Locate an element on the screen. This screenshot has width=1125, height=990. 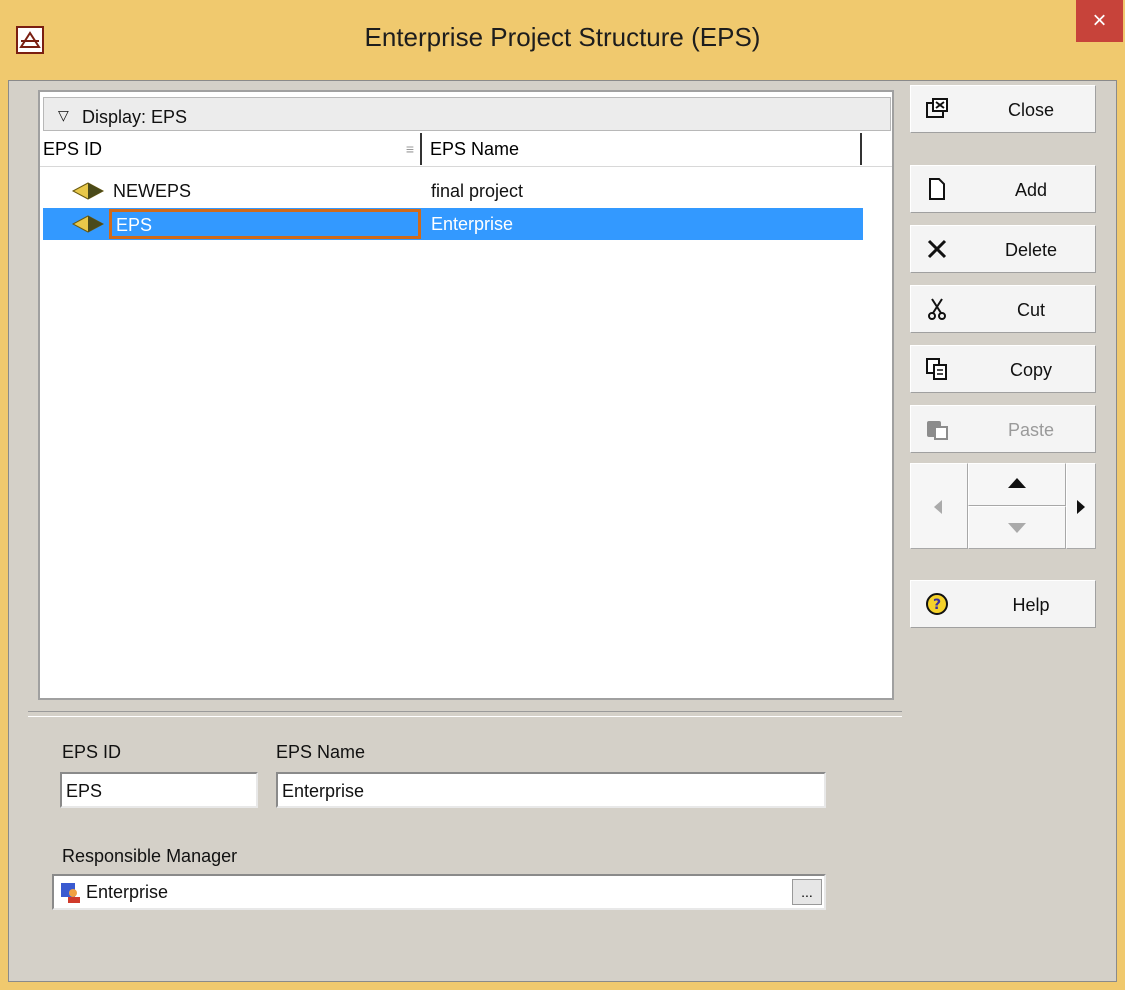
copy-button-label: Copy is located at coordinates (1031, 370).